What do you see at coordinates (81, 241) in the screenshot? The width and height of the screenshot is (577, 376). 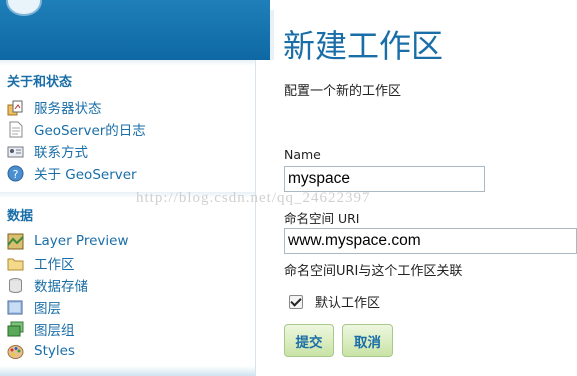 I see `sidebar-item-label: Layer Preview` at bounding box center [81, 241].